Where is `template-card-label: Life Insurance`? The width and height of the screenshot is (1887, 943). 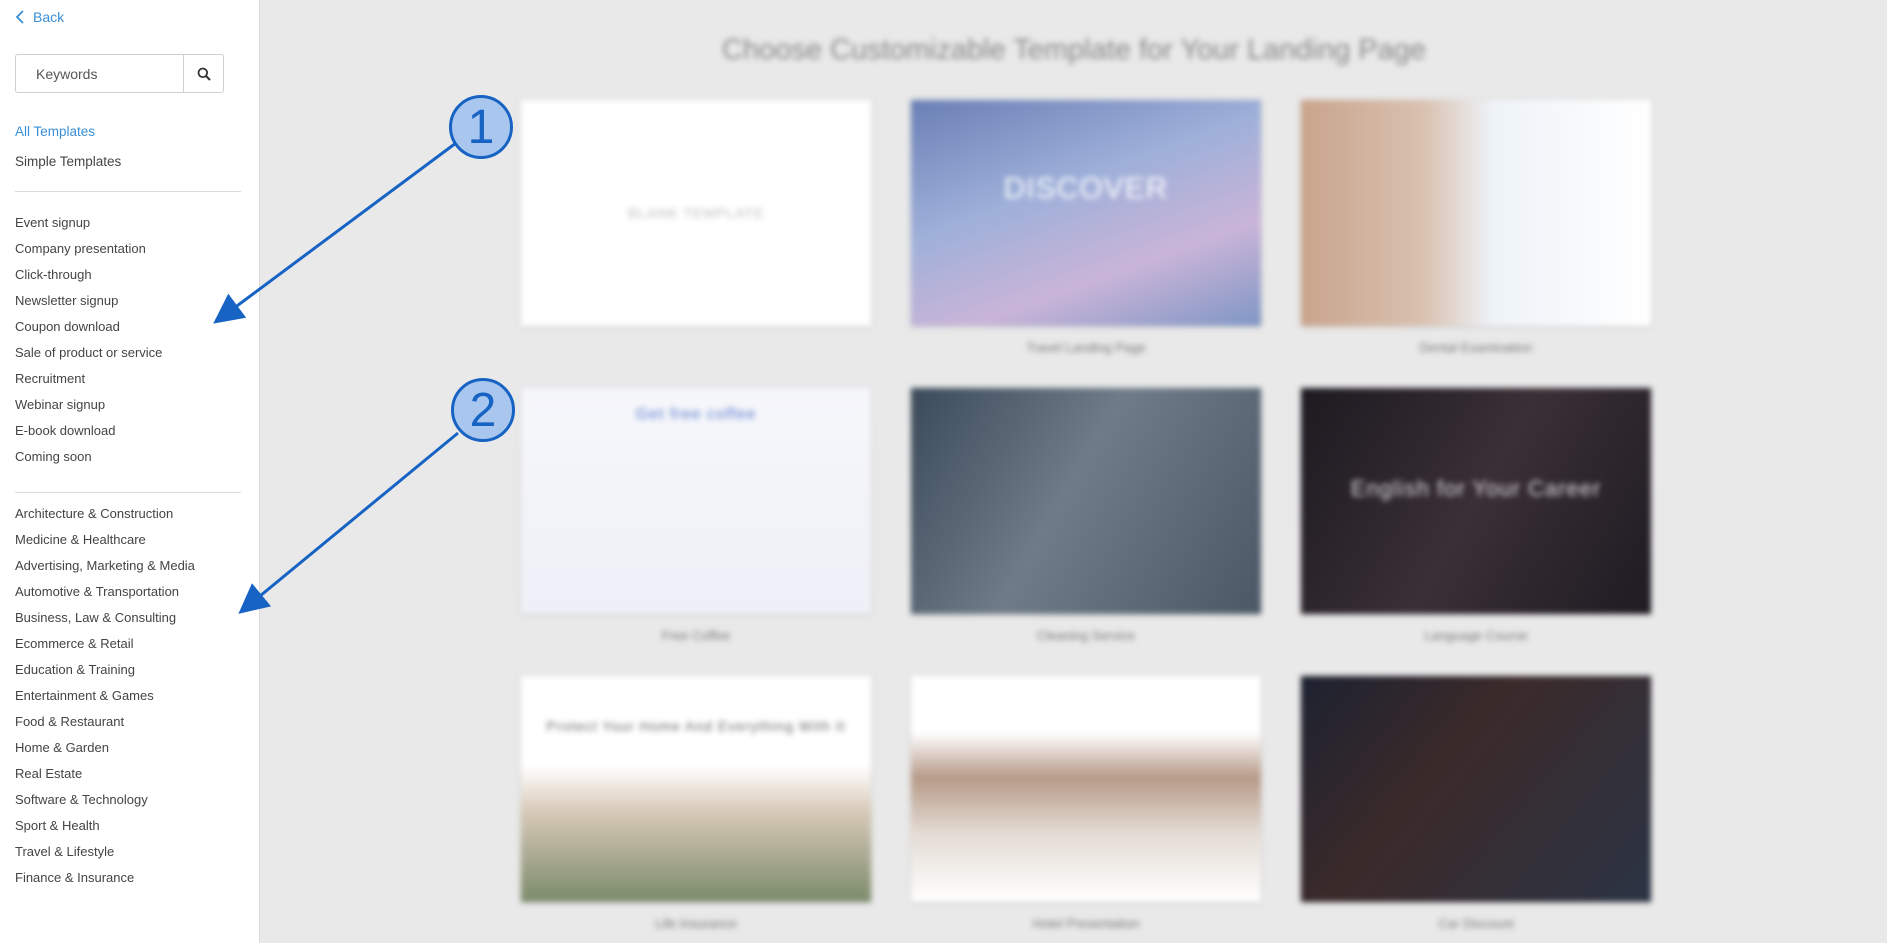
template-card-label: Life Insurance is located at coordinates (696, 923).